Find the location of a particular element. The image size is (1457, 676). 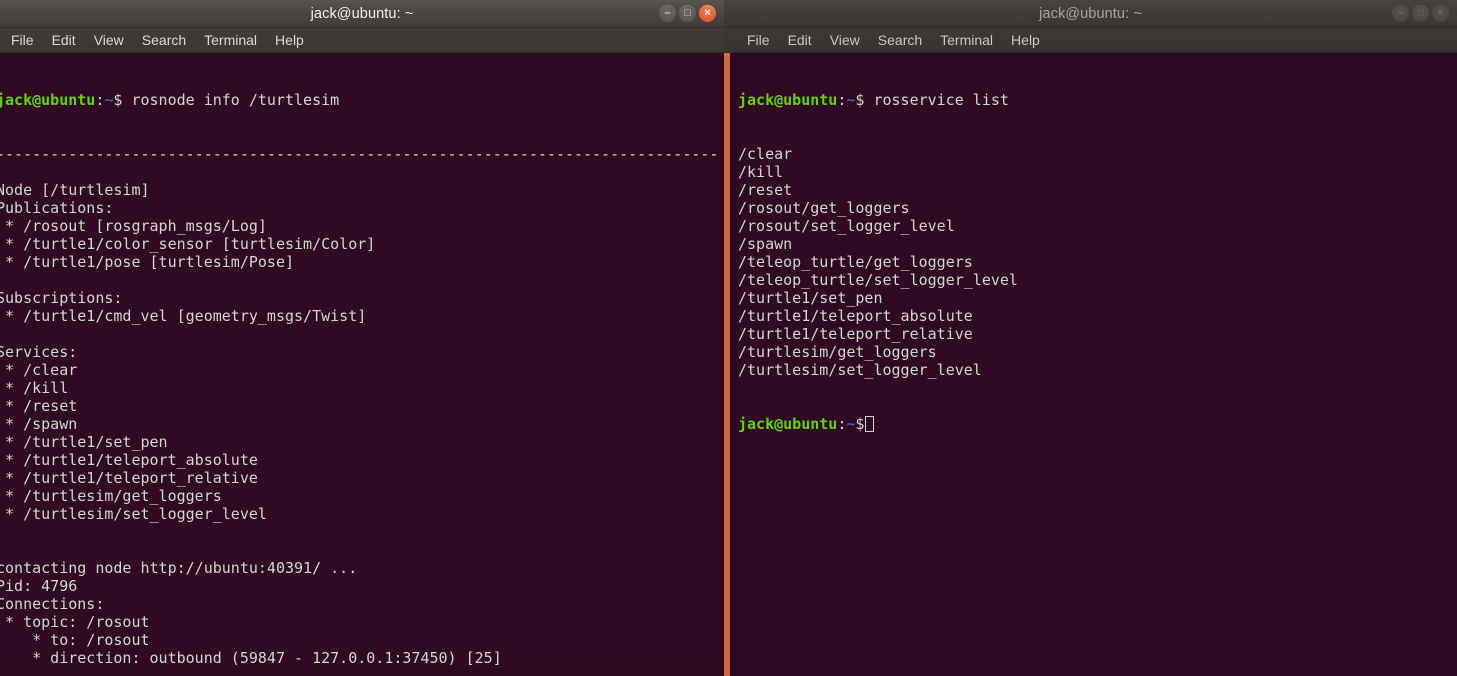

terminal-line: /clear is located at coordinates (765, 154).